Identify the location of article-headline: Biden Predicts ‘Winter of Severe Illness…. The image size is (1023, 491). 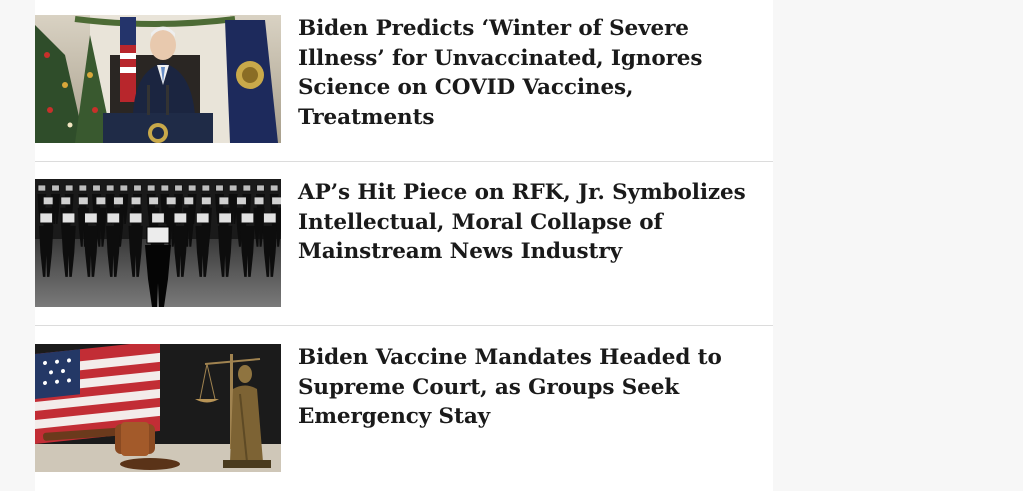
(528, 73).